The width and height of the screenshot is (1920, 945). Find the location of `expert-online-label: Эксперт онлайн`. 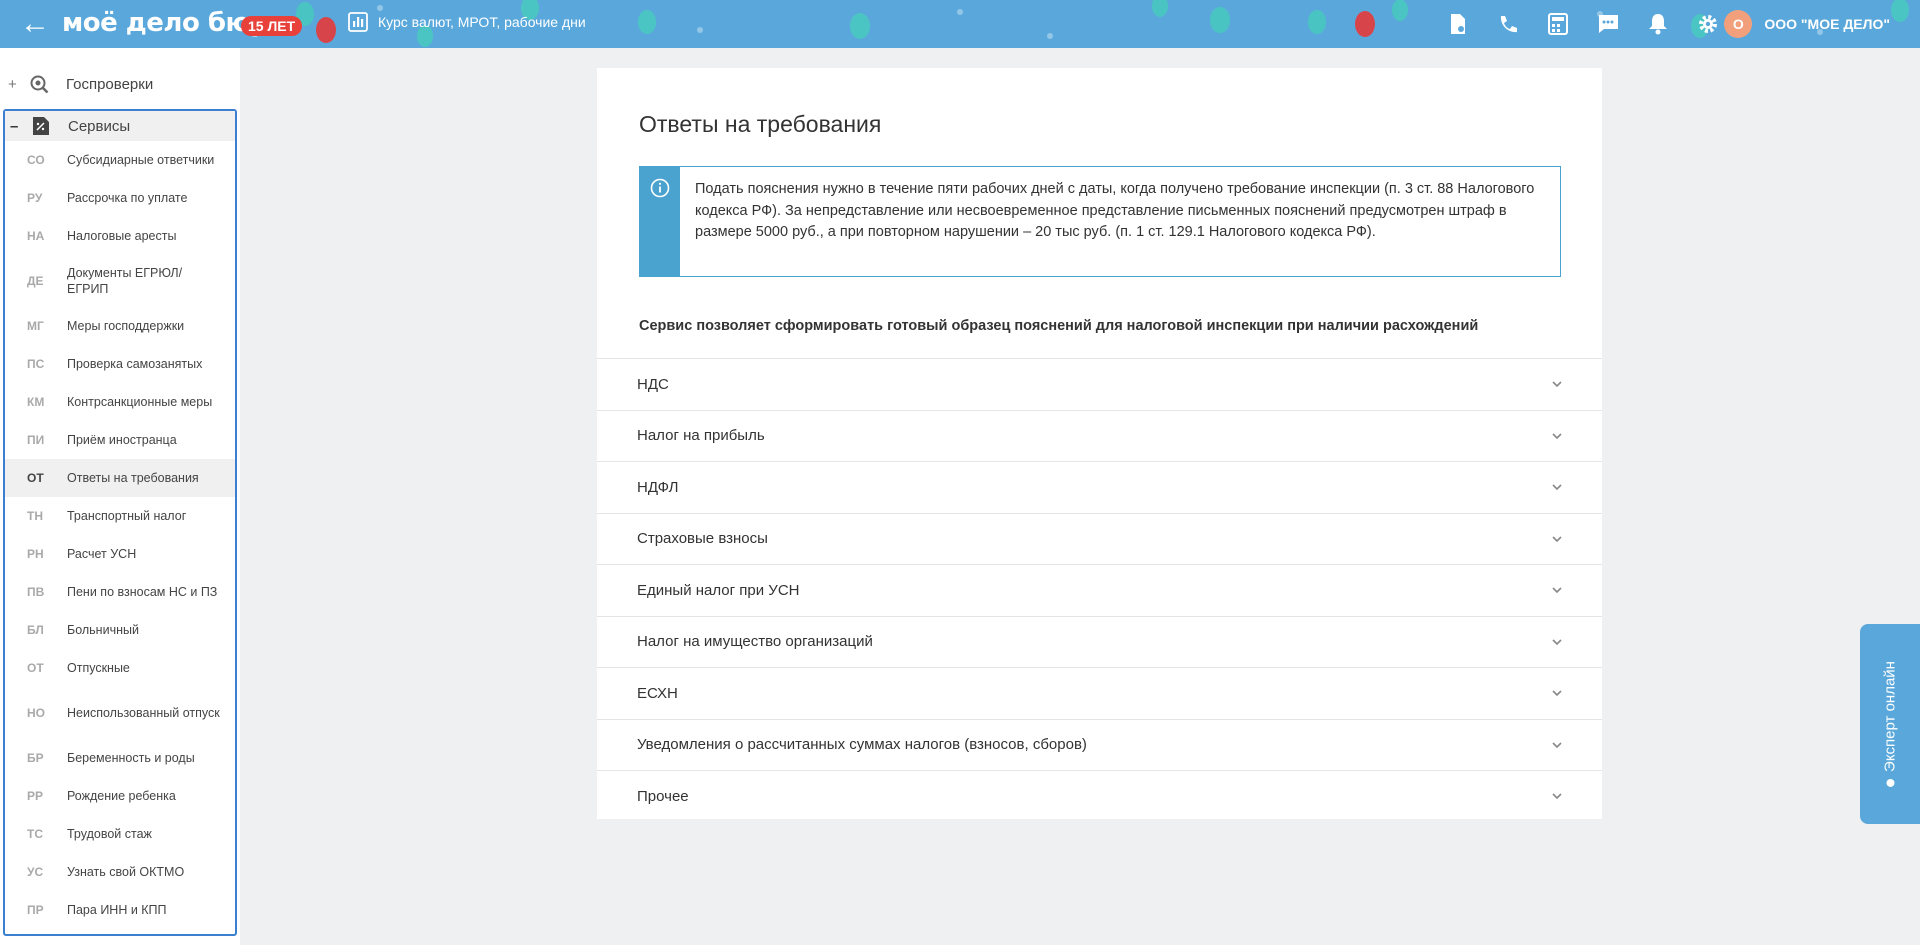

expert-online-label: Эксперт онлайн is located at coordinates (1890, 716).